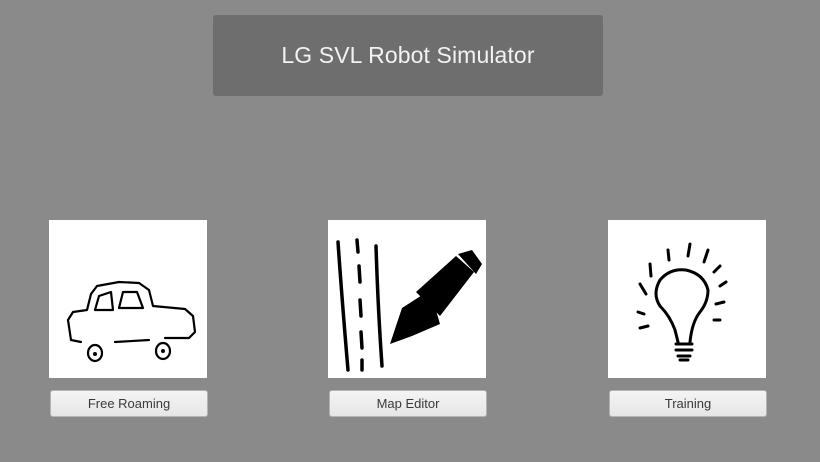 Image resolution: width=820 pixels, height=462 pixels. I want to click on free-roaming-thumbnail, so click(128, 299).